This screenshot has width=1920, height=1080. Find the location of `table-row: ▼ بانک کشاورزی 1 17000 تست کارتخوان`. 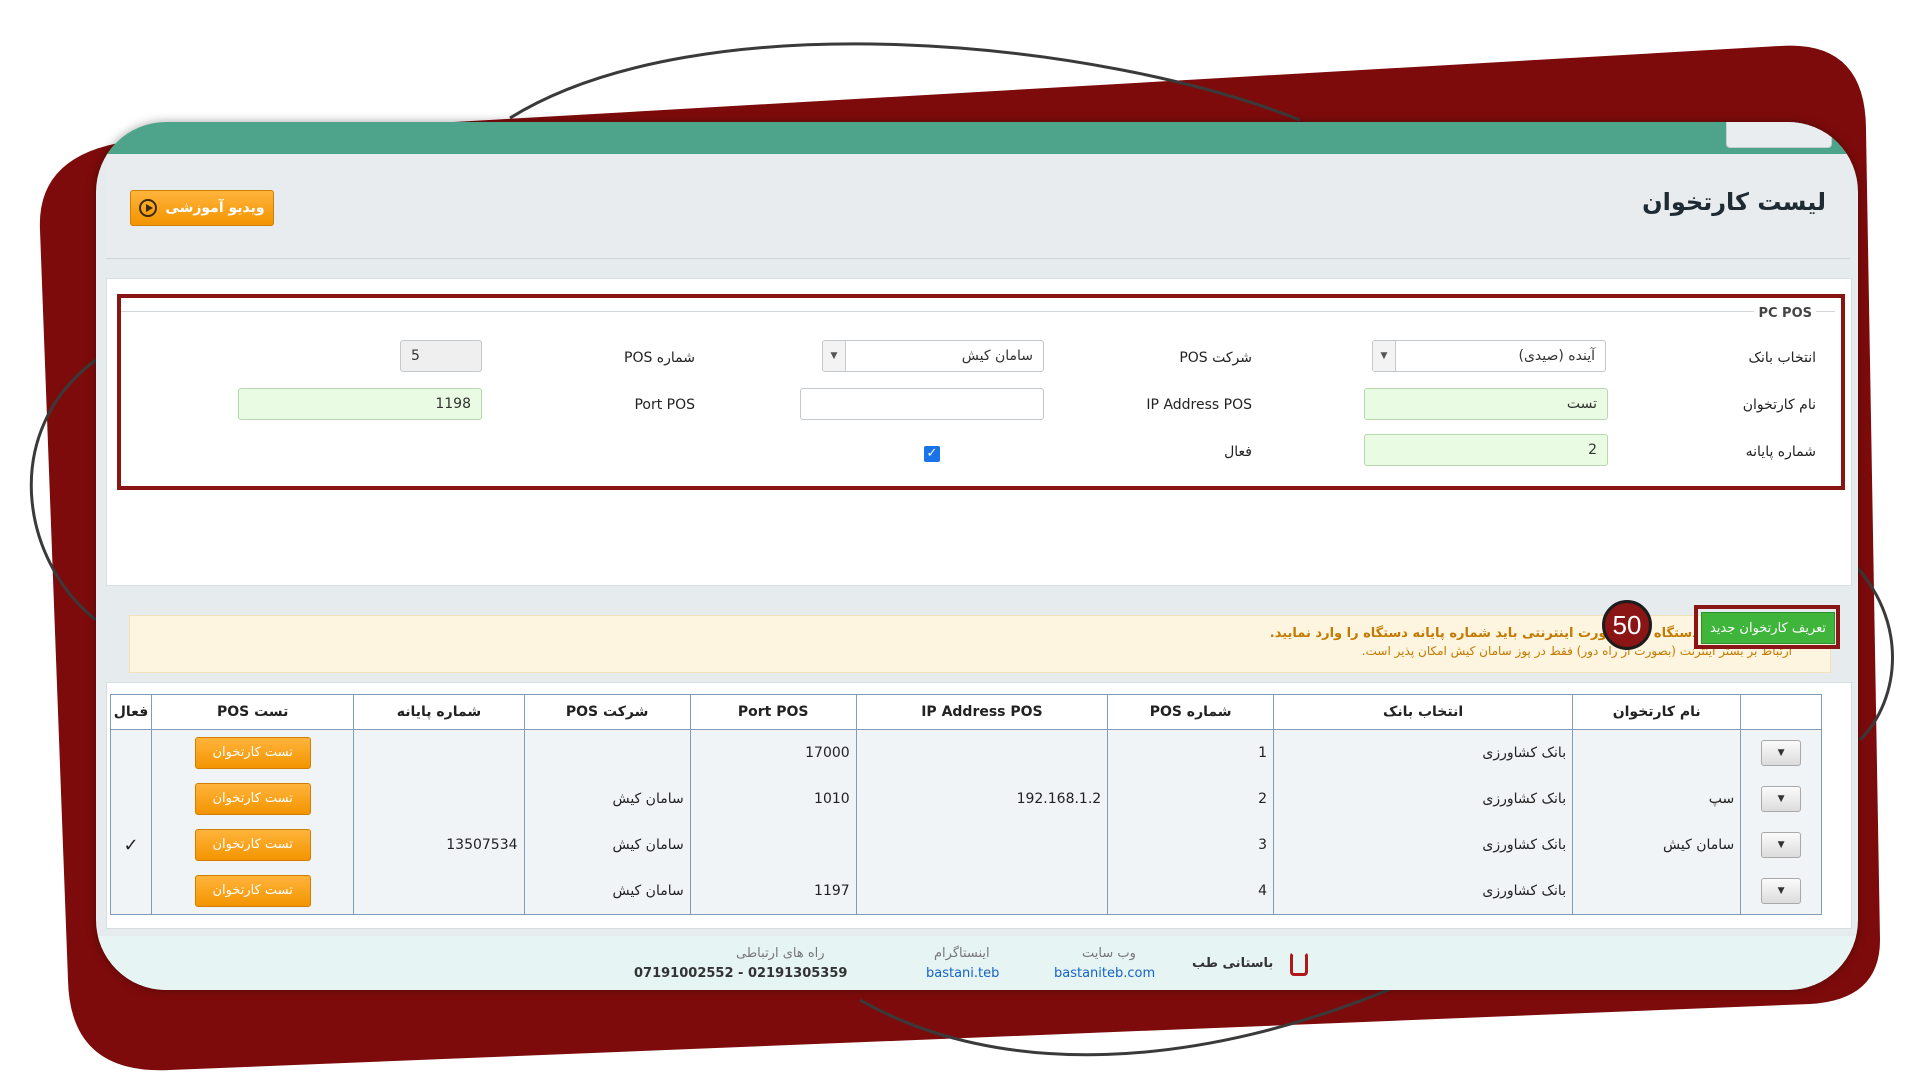

table-row: ▼ بانک کشاورزی 1 17000 تست کارتخوان is located at coordinates (965, 752).